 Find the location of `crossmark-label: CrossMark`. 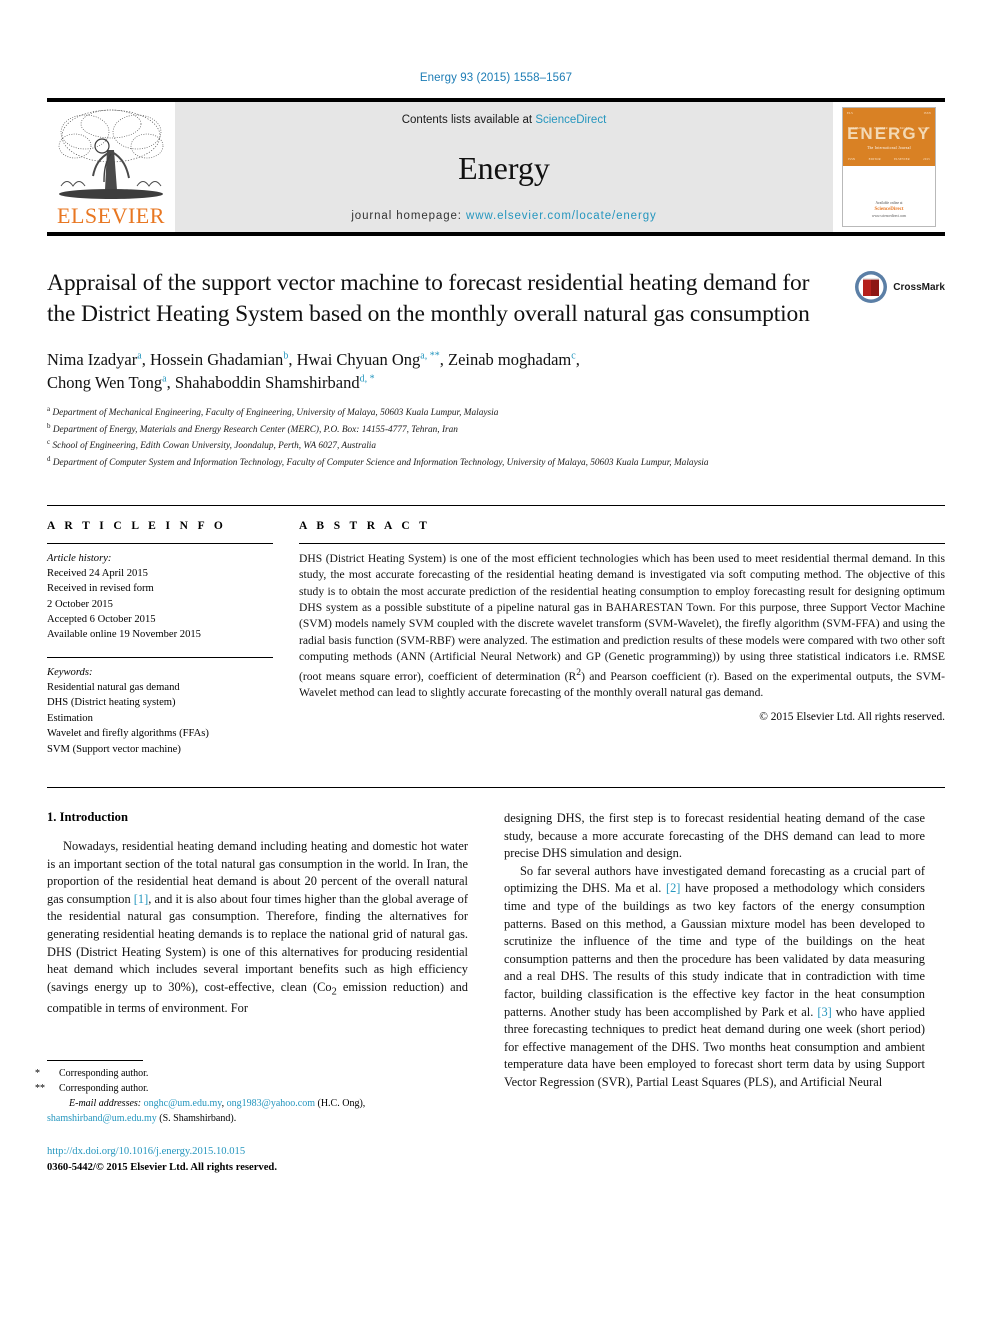

crossmark-label: CrossMark is located at coordinates (919, 287).